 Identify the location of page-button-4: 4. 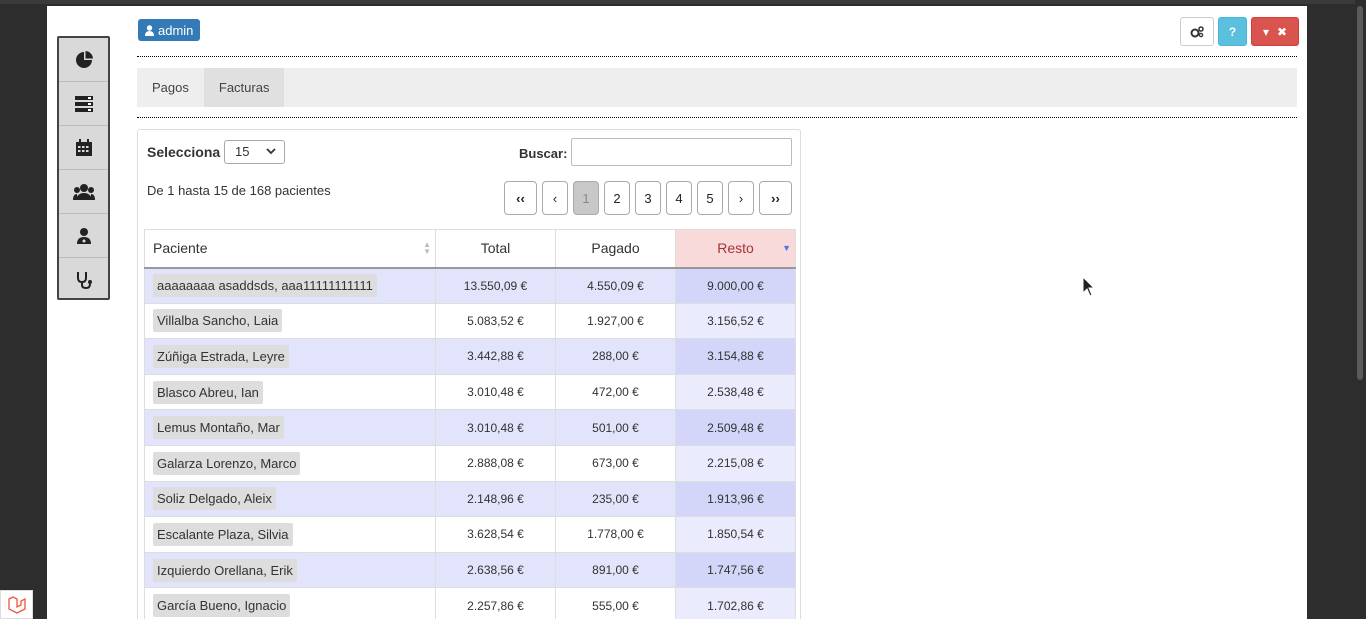
(679, 198).